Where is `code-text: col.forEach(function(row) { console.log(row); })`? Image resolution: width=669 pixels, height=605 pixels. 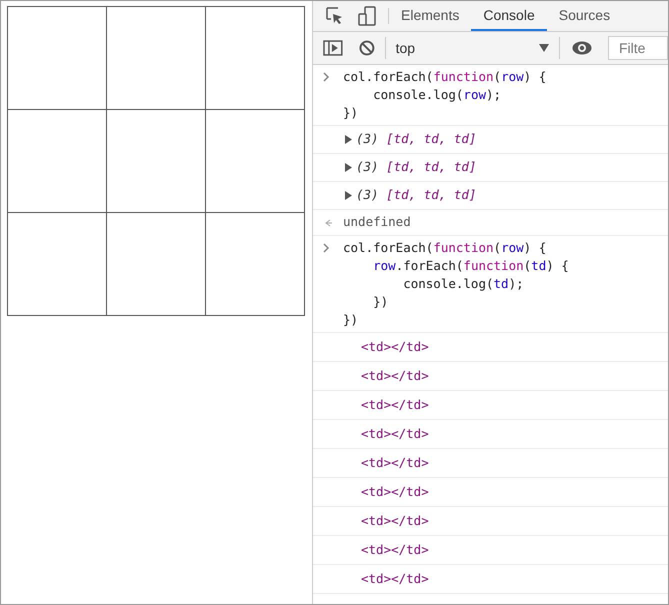
code-text: col.forEach(function(row) { console.log(row); }) is located at coordinates (444, 95).